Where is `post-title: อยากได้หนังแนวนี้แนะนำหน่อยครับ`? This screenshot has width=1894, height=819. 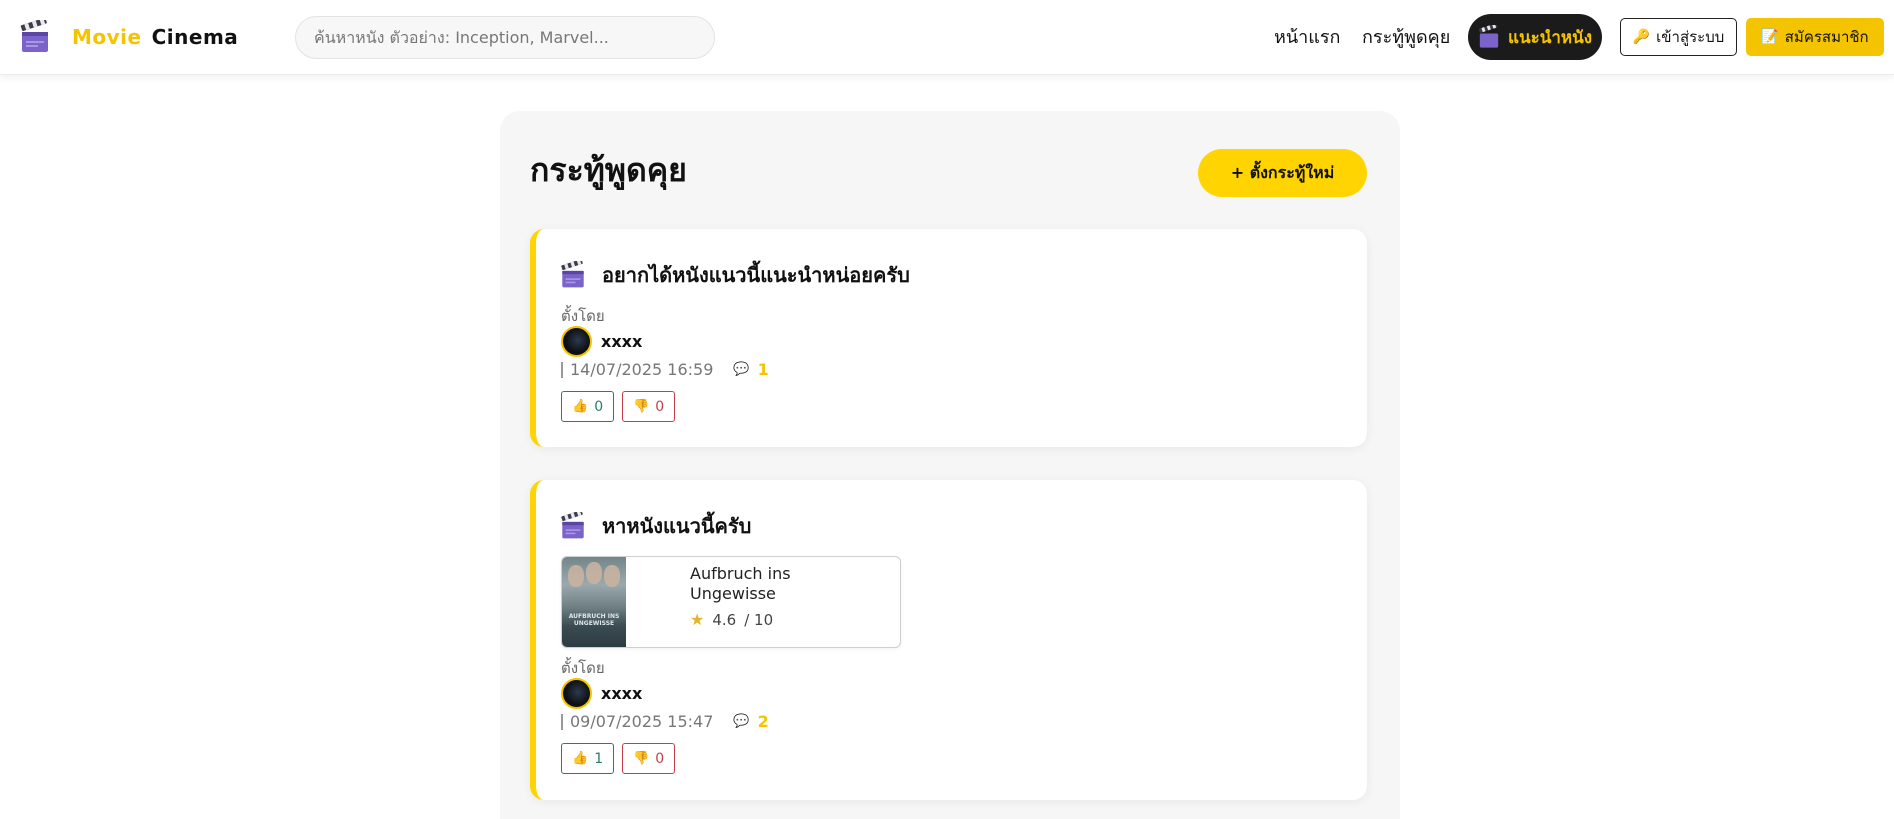
post-title: อยากได้หนังแนวนี้แนะนำหน่อยครับ is located at coordinates (756, 275).